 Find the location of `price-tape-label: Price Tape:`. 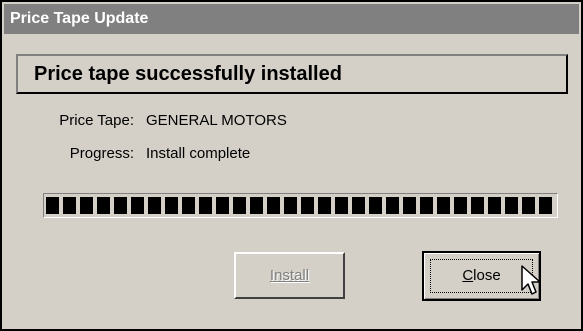

price-tape-label: Price Tape: is located at coordinates (96, 120).